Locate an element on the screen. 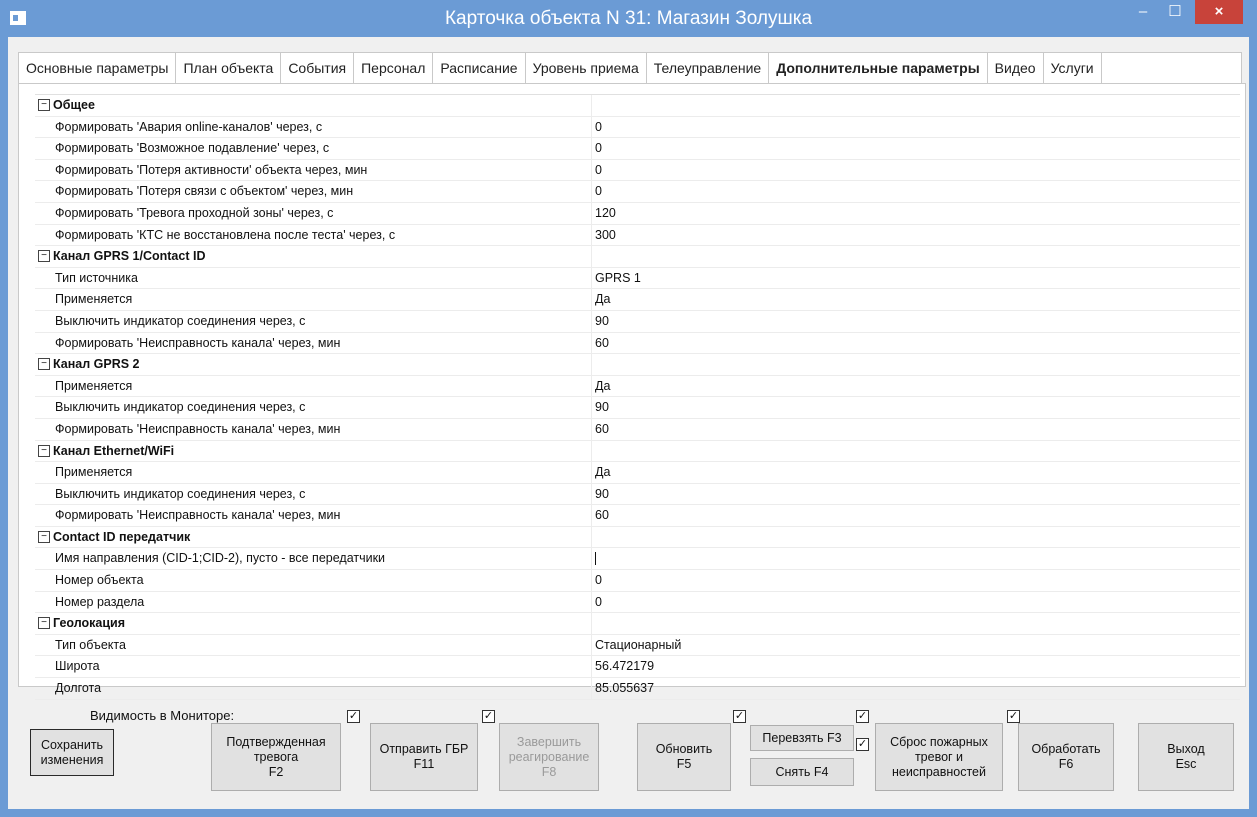  property-name: Выключить индикатор соединения через, с is located at coordinates (180, 493).